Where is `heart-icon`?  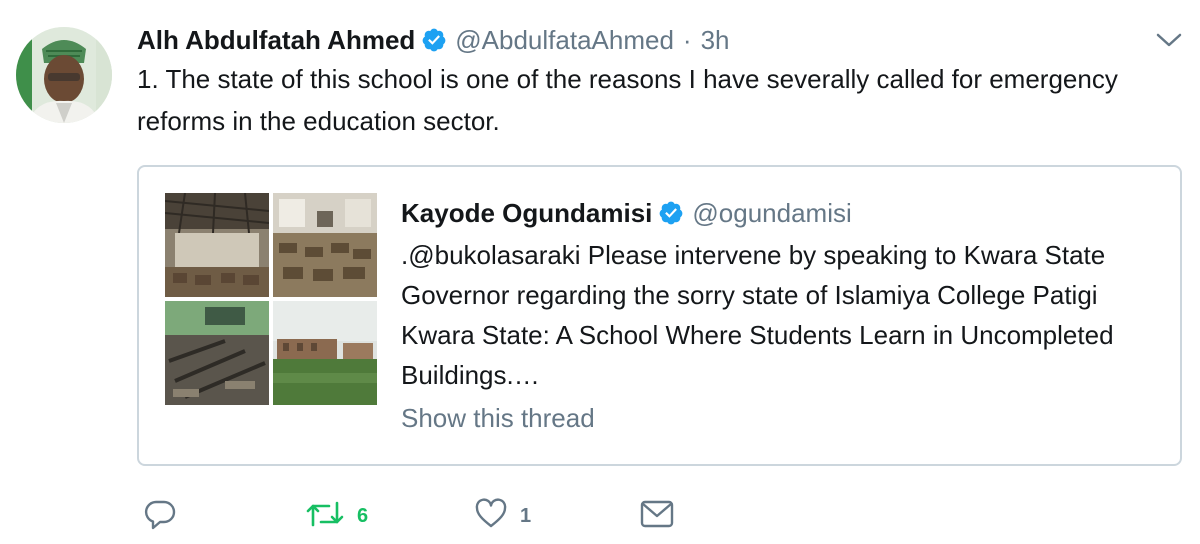 heart-icon is located at coordinates (491, 516).